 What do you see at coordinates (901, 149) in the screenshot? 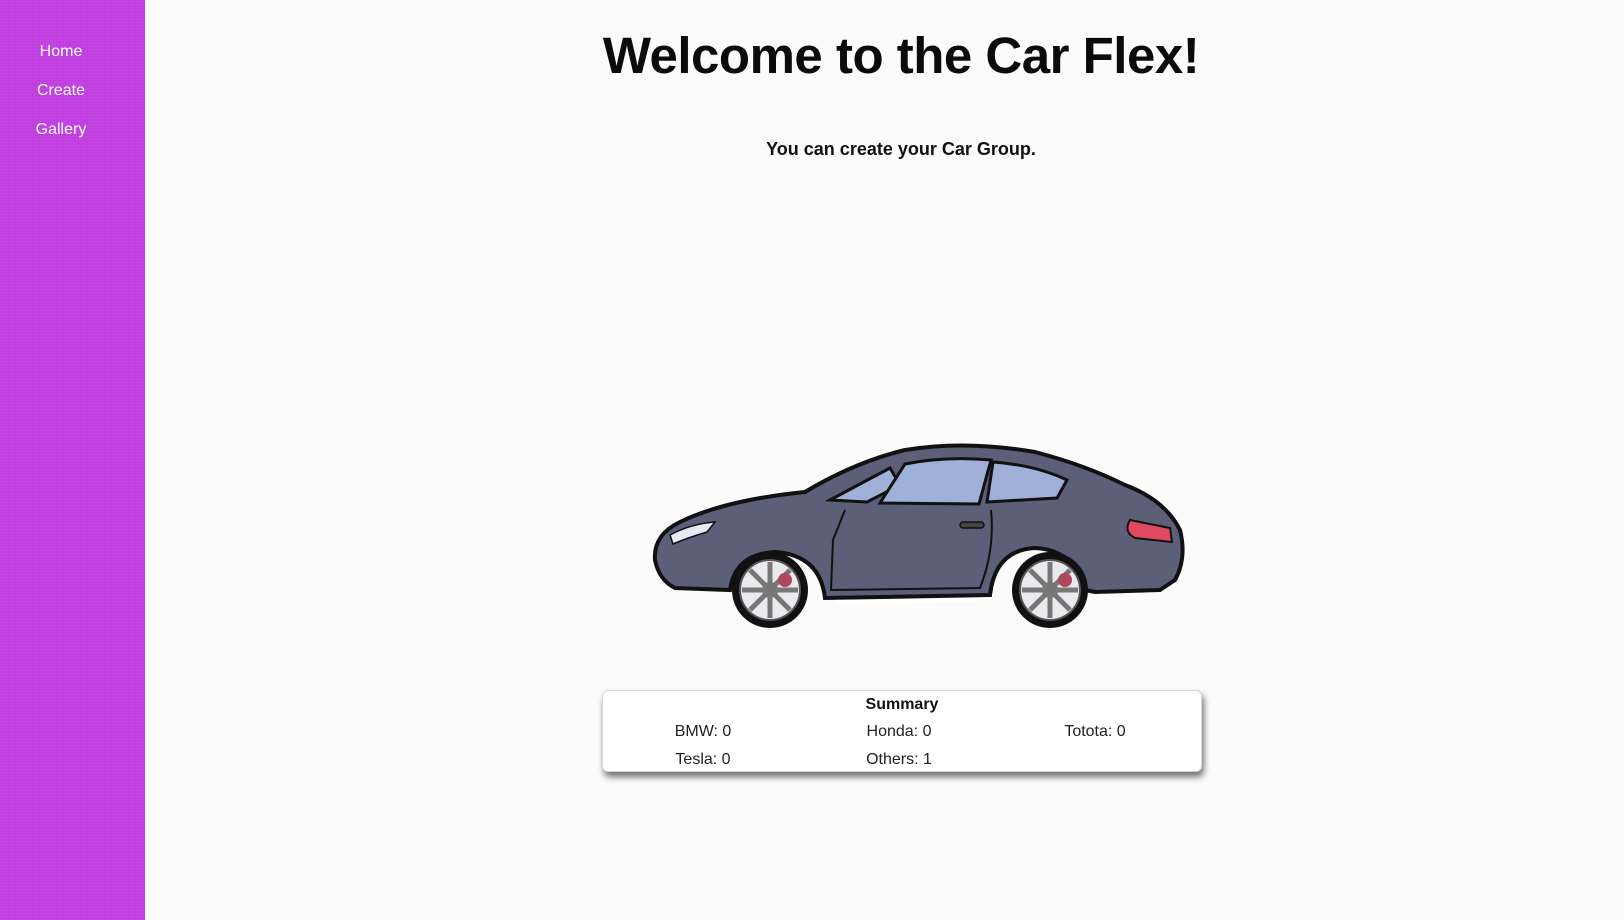
I see `page-subtitle: You can create your Car Group.` at bounding box center [901, 149].